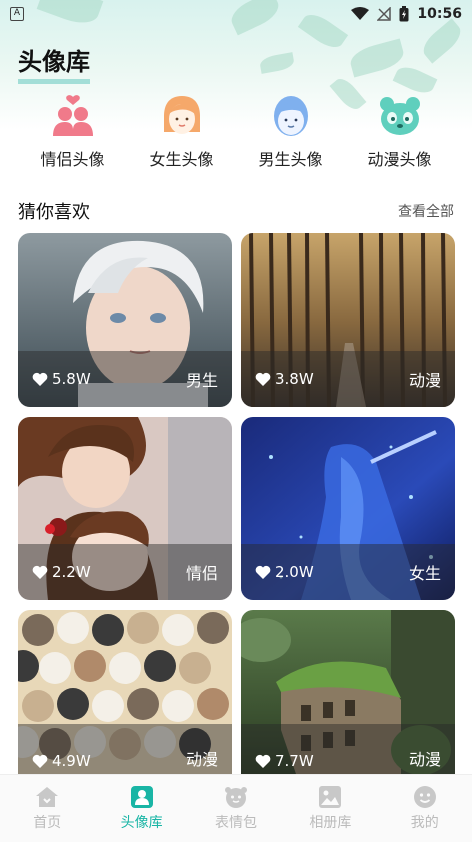 The width and height of the screenshot is (472, 842). I want to click on card-info-bar: 5.8W 男生, so click(125, 379).